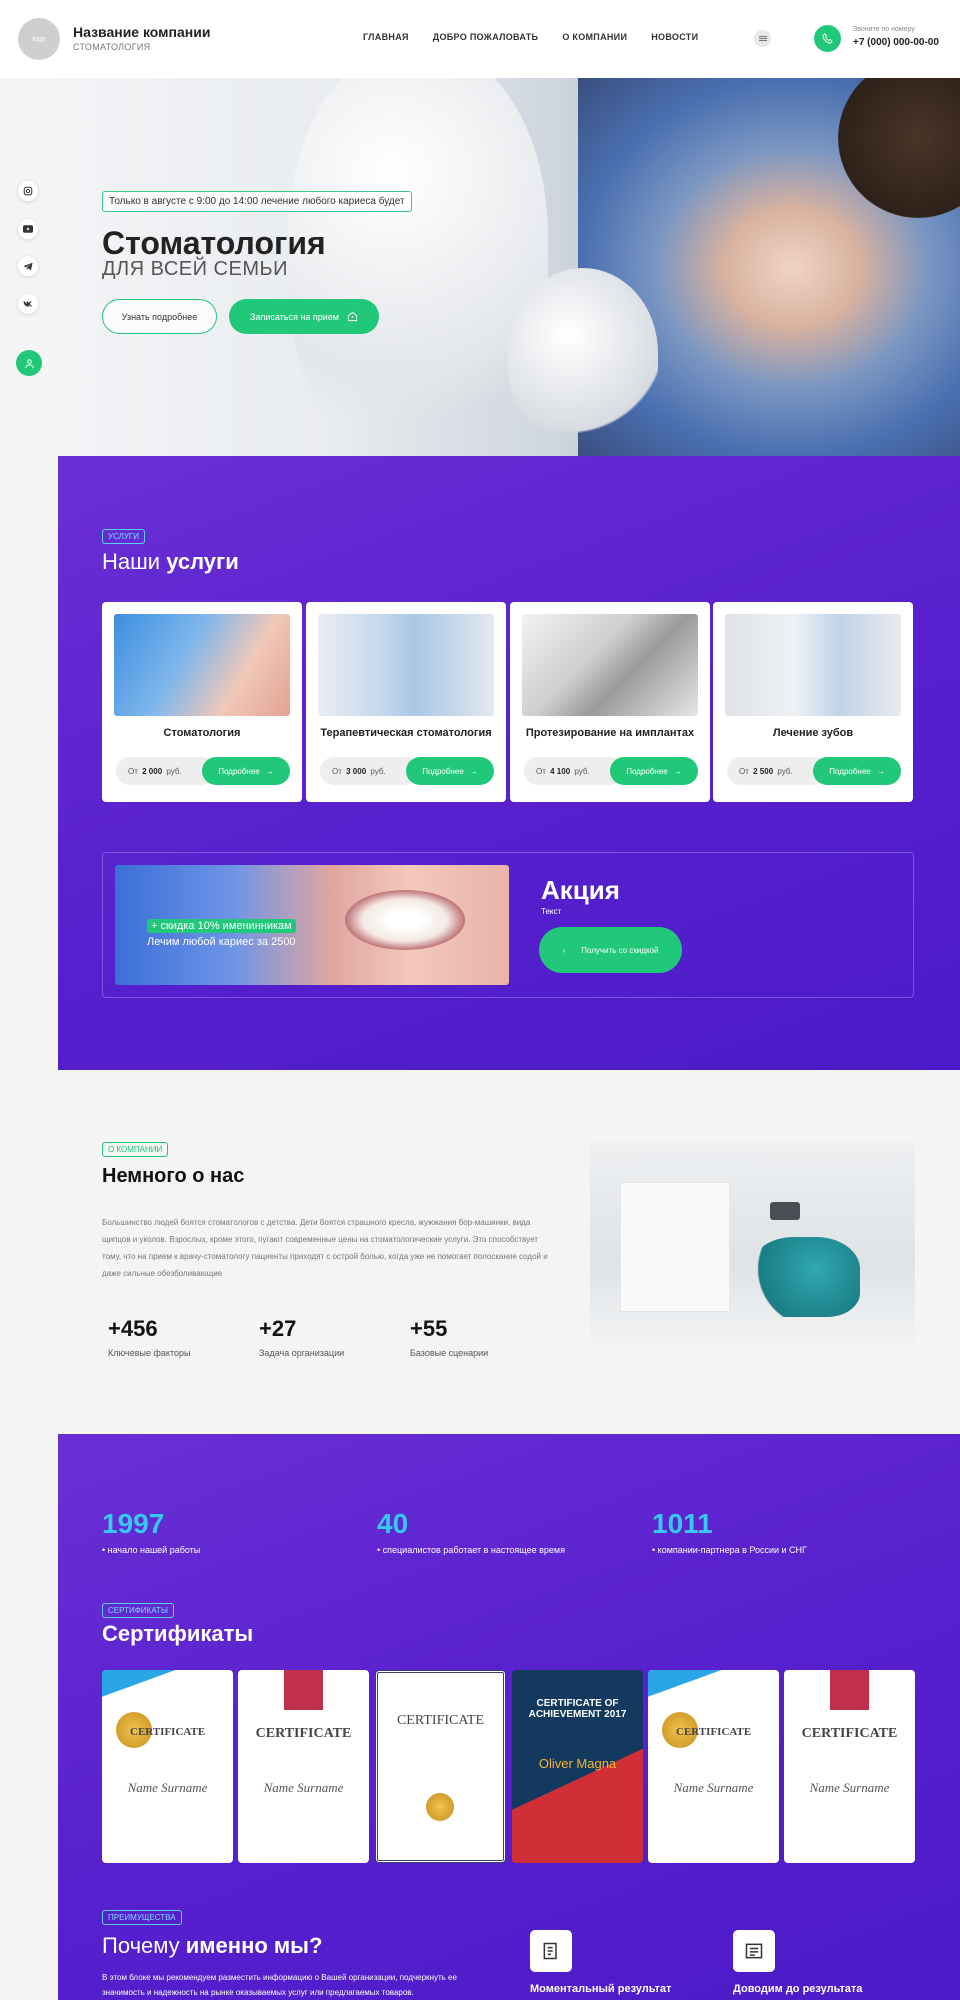 The image size is (960, 2000). What do you see at coordinates (440, 1766) in the screenshot?
I see `certificate-card: CERTIFICATE` at bounding box center [440, 1766].